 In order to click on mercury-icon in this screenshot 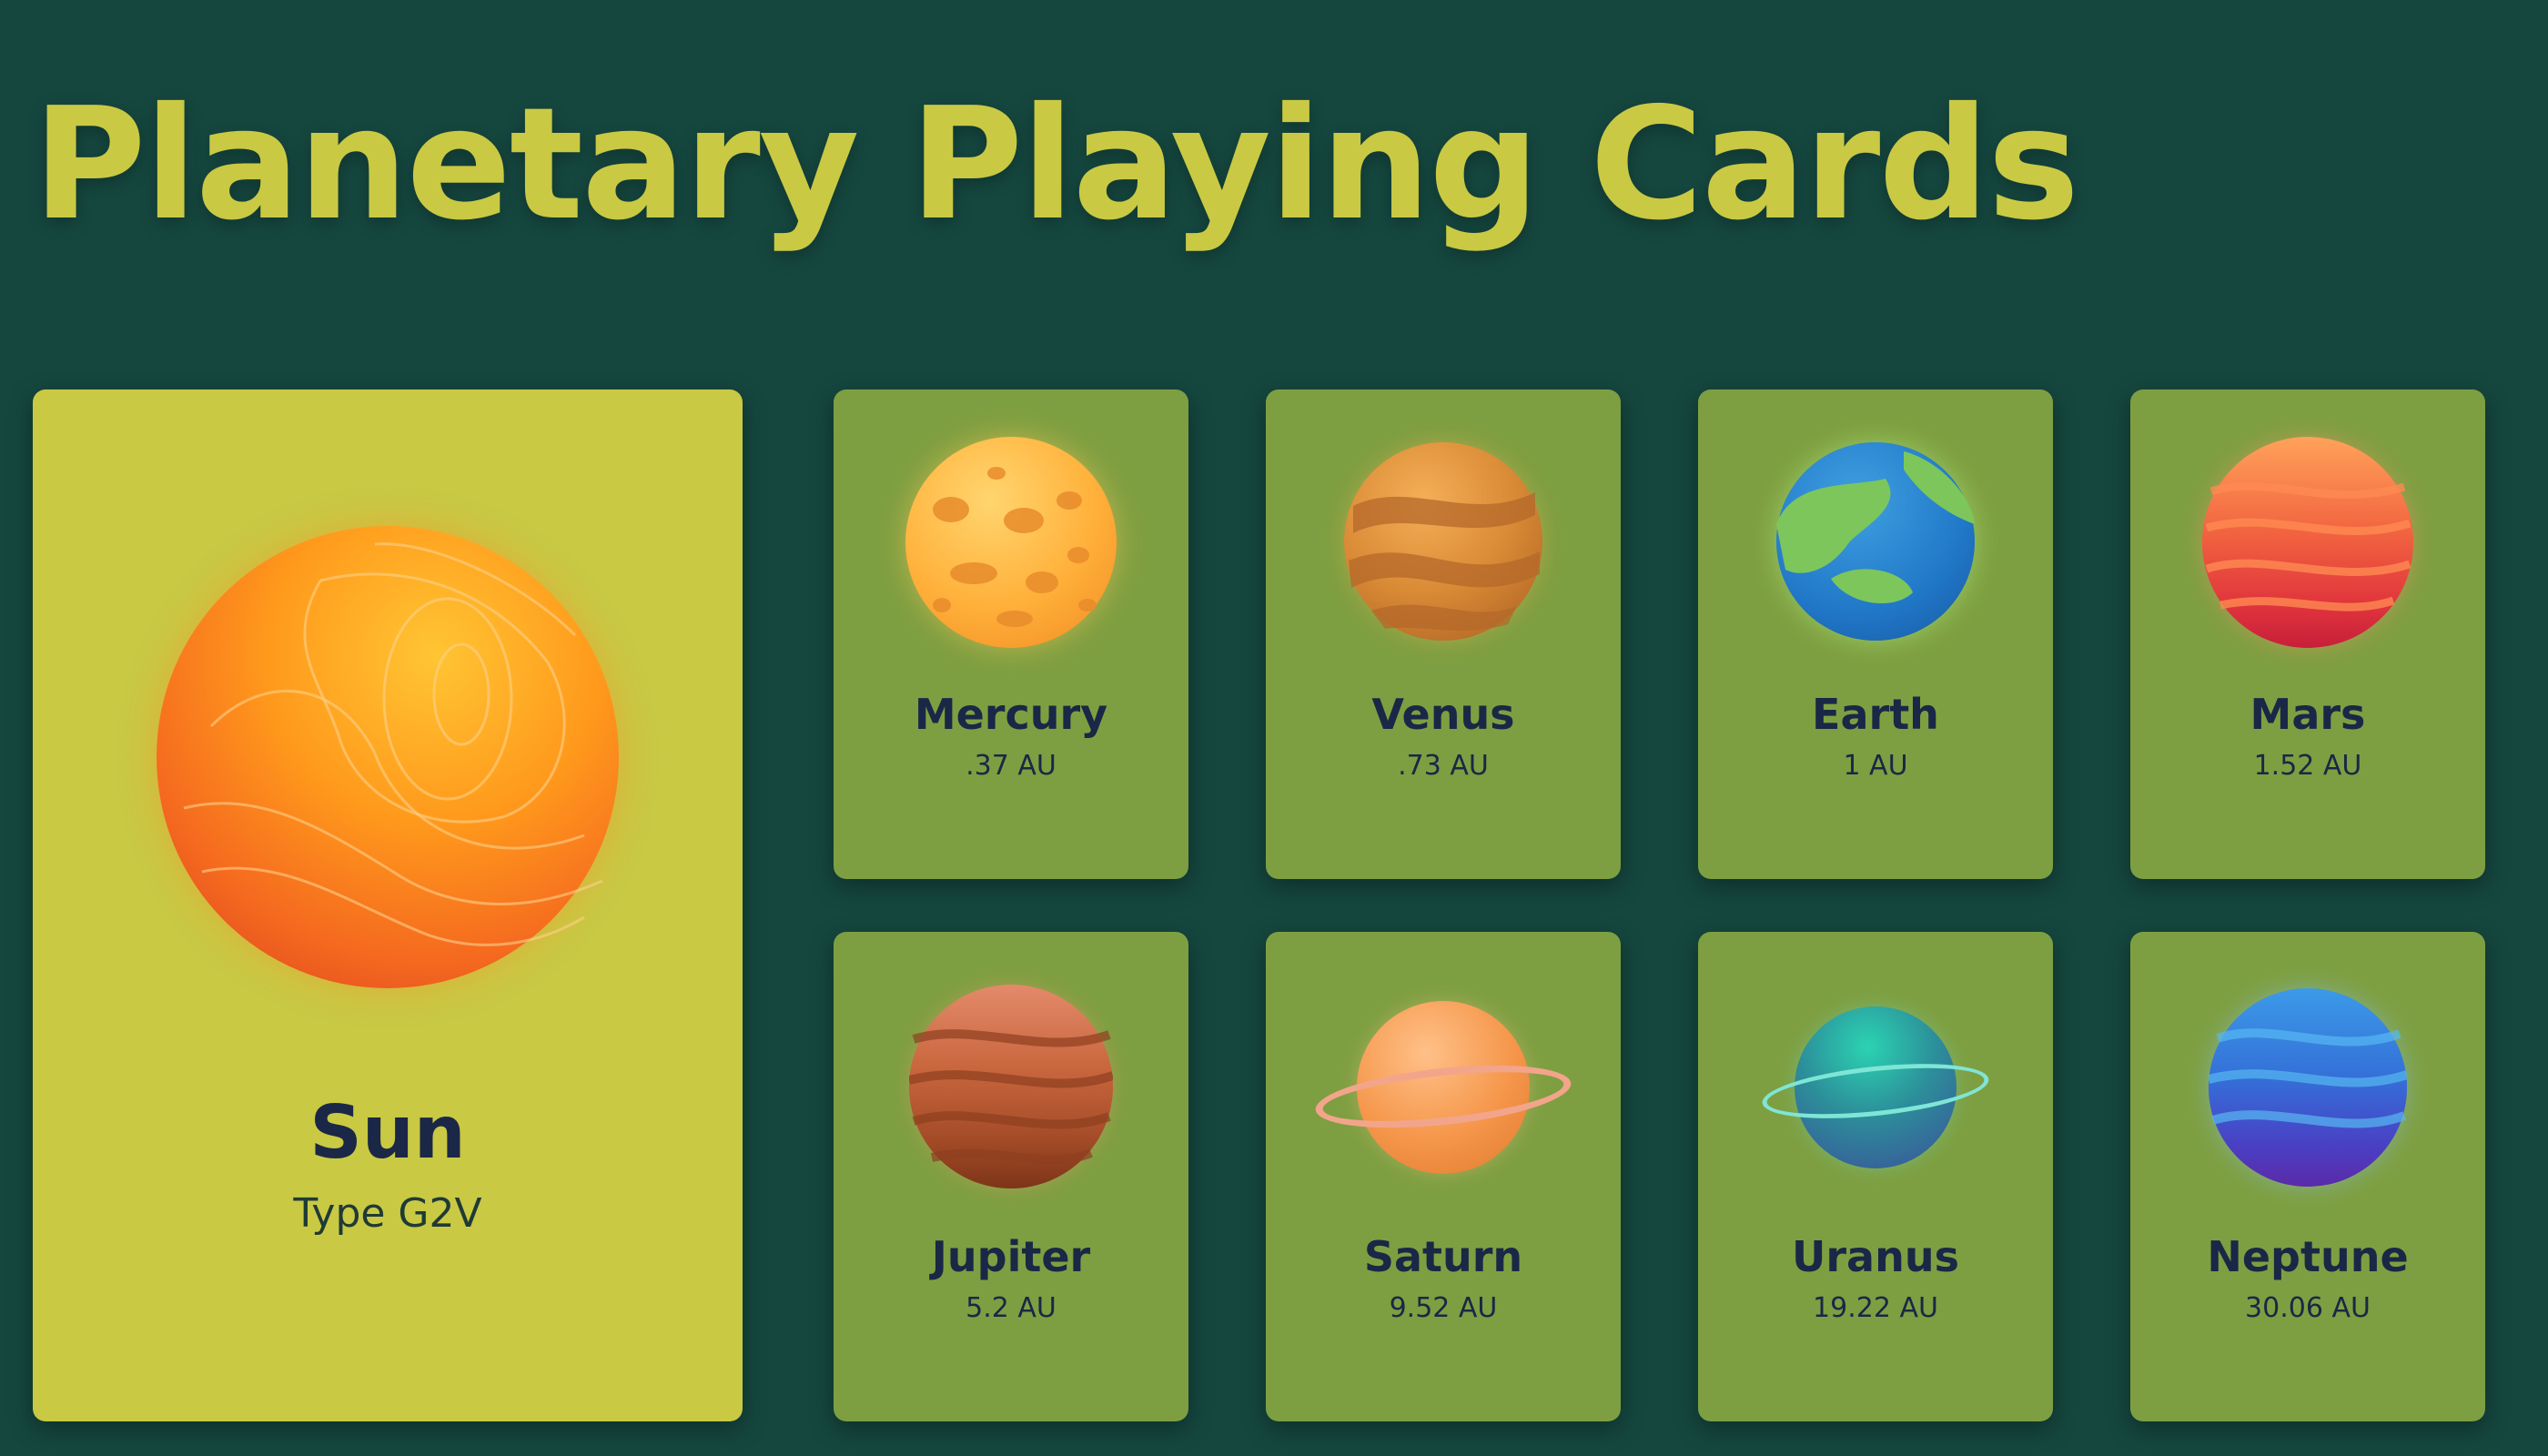, I will do `click(1011, 542)`.